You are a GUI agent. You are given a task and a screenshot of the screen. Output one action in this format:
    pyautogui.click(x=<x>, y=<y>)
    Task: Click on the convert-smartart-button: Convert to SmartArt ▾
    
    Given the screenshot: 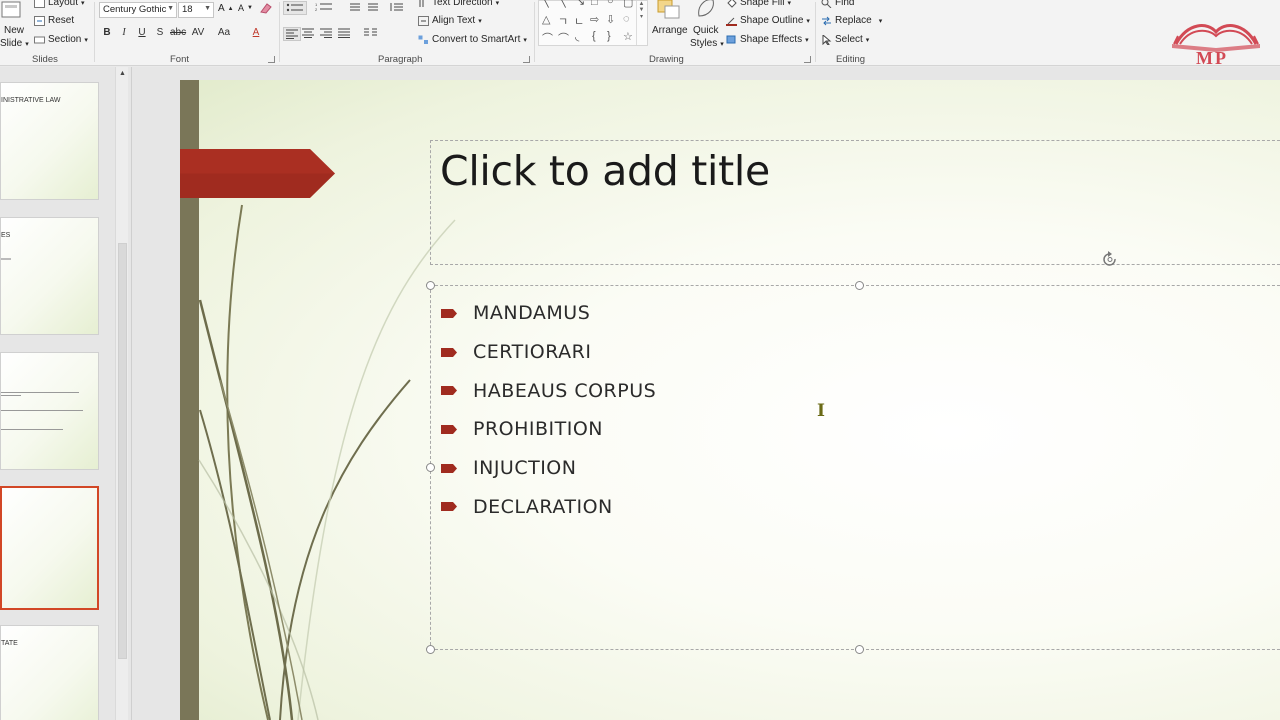 What is the action you would take?
    pyautogui.click(x=472, y=39)
    